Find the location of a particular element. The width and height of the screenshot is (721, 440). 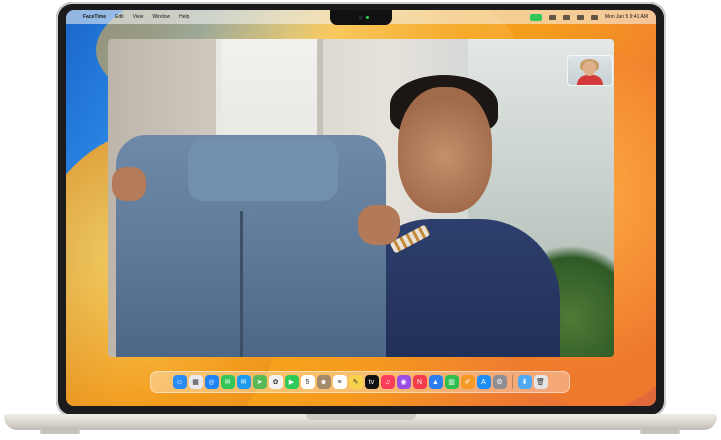

podcasts-icon: ◉ is located at coordinates (403, 382).